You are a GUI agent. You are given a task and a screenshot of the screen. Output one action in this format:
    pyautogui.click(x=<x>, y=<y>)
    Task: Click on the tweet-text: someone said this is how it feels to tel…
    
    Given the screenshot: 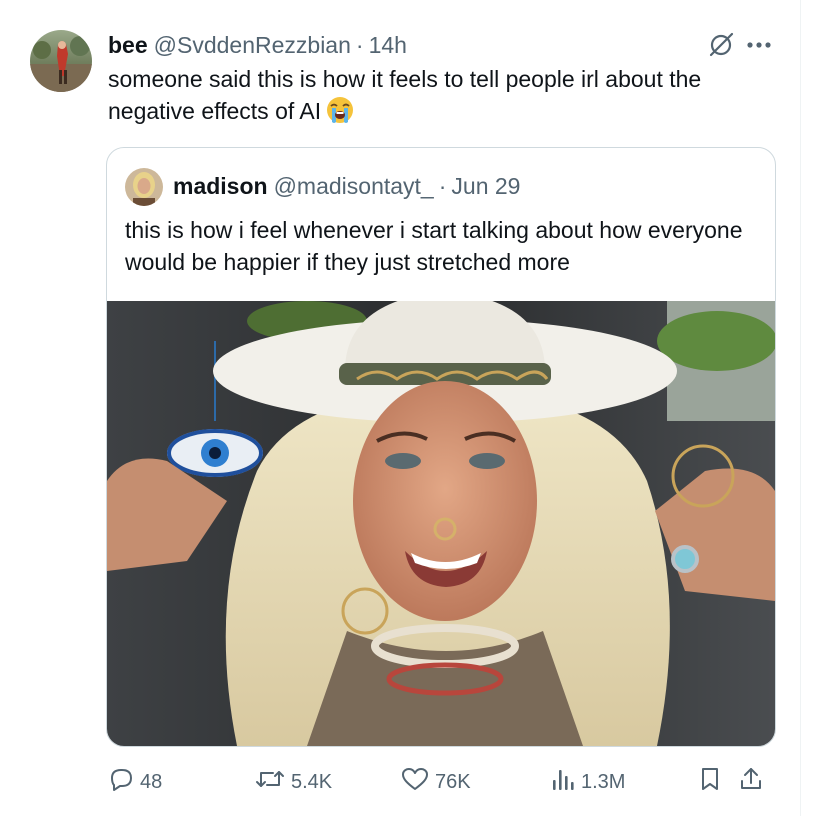 What is the action you would take?
    pyautogui.click(x=443, y=95)
    